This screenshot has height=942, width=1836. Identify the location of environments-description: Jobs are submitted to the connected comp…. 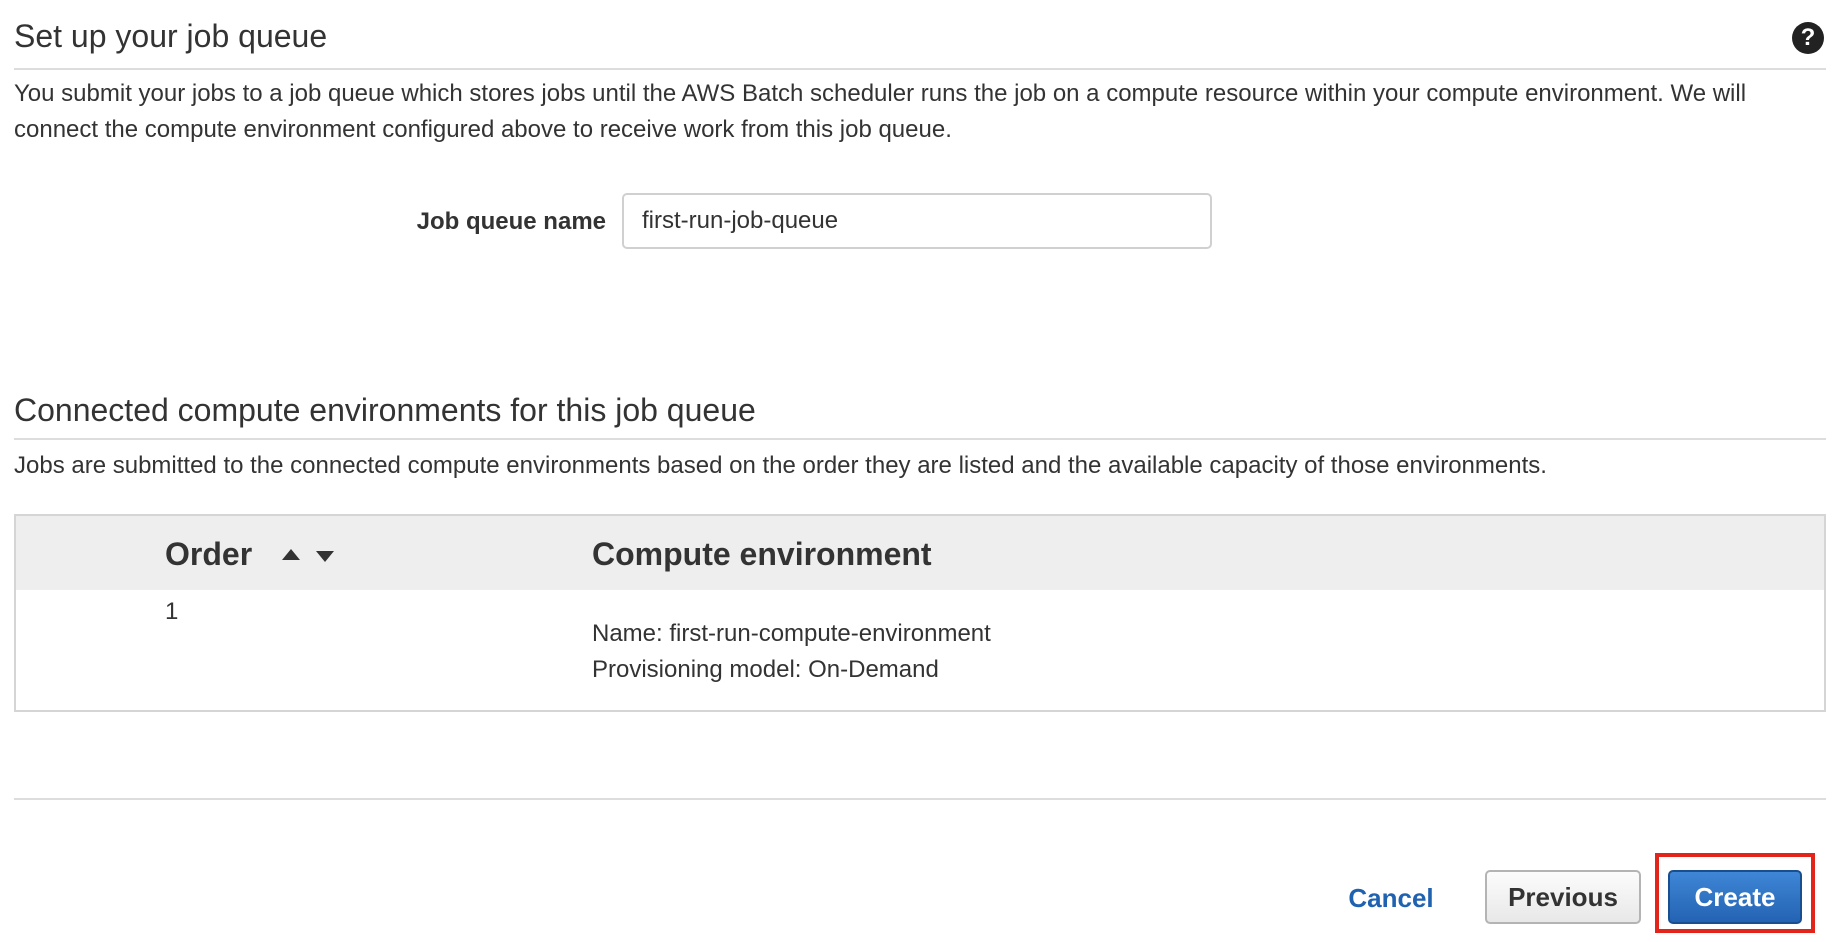
(780, 465).